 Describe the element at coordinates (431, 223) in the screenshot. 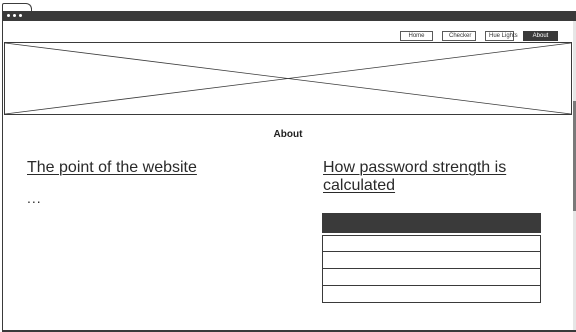

I see `table-header` at that location.